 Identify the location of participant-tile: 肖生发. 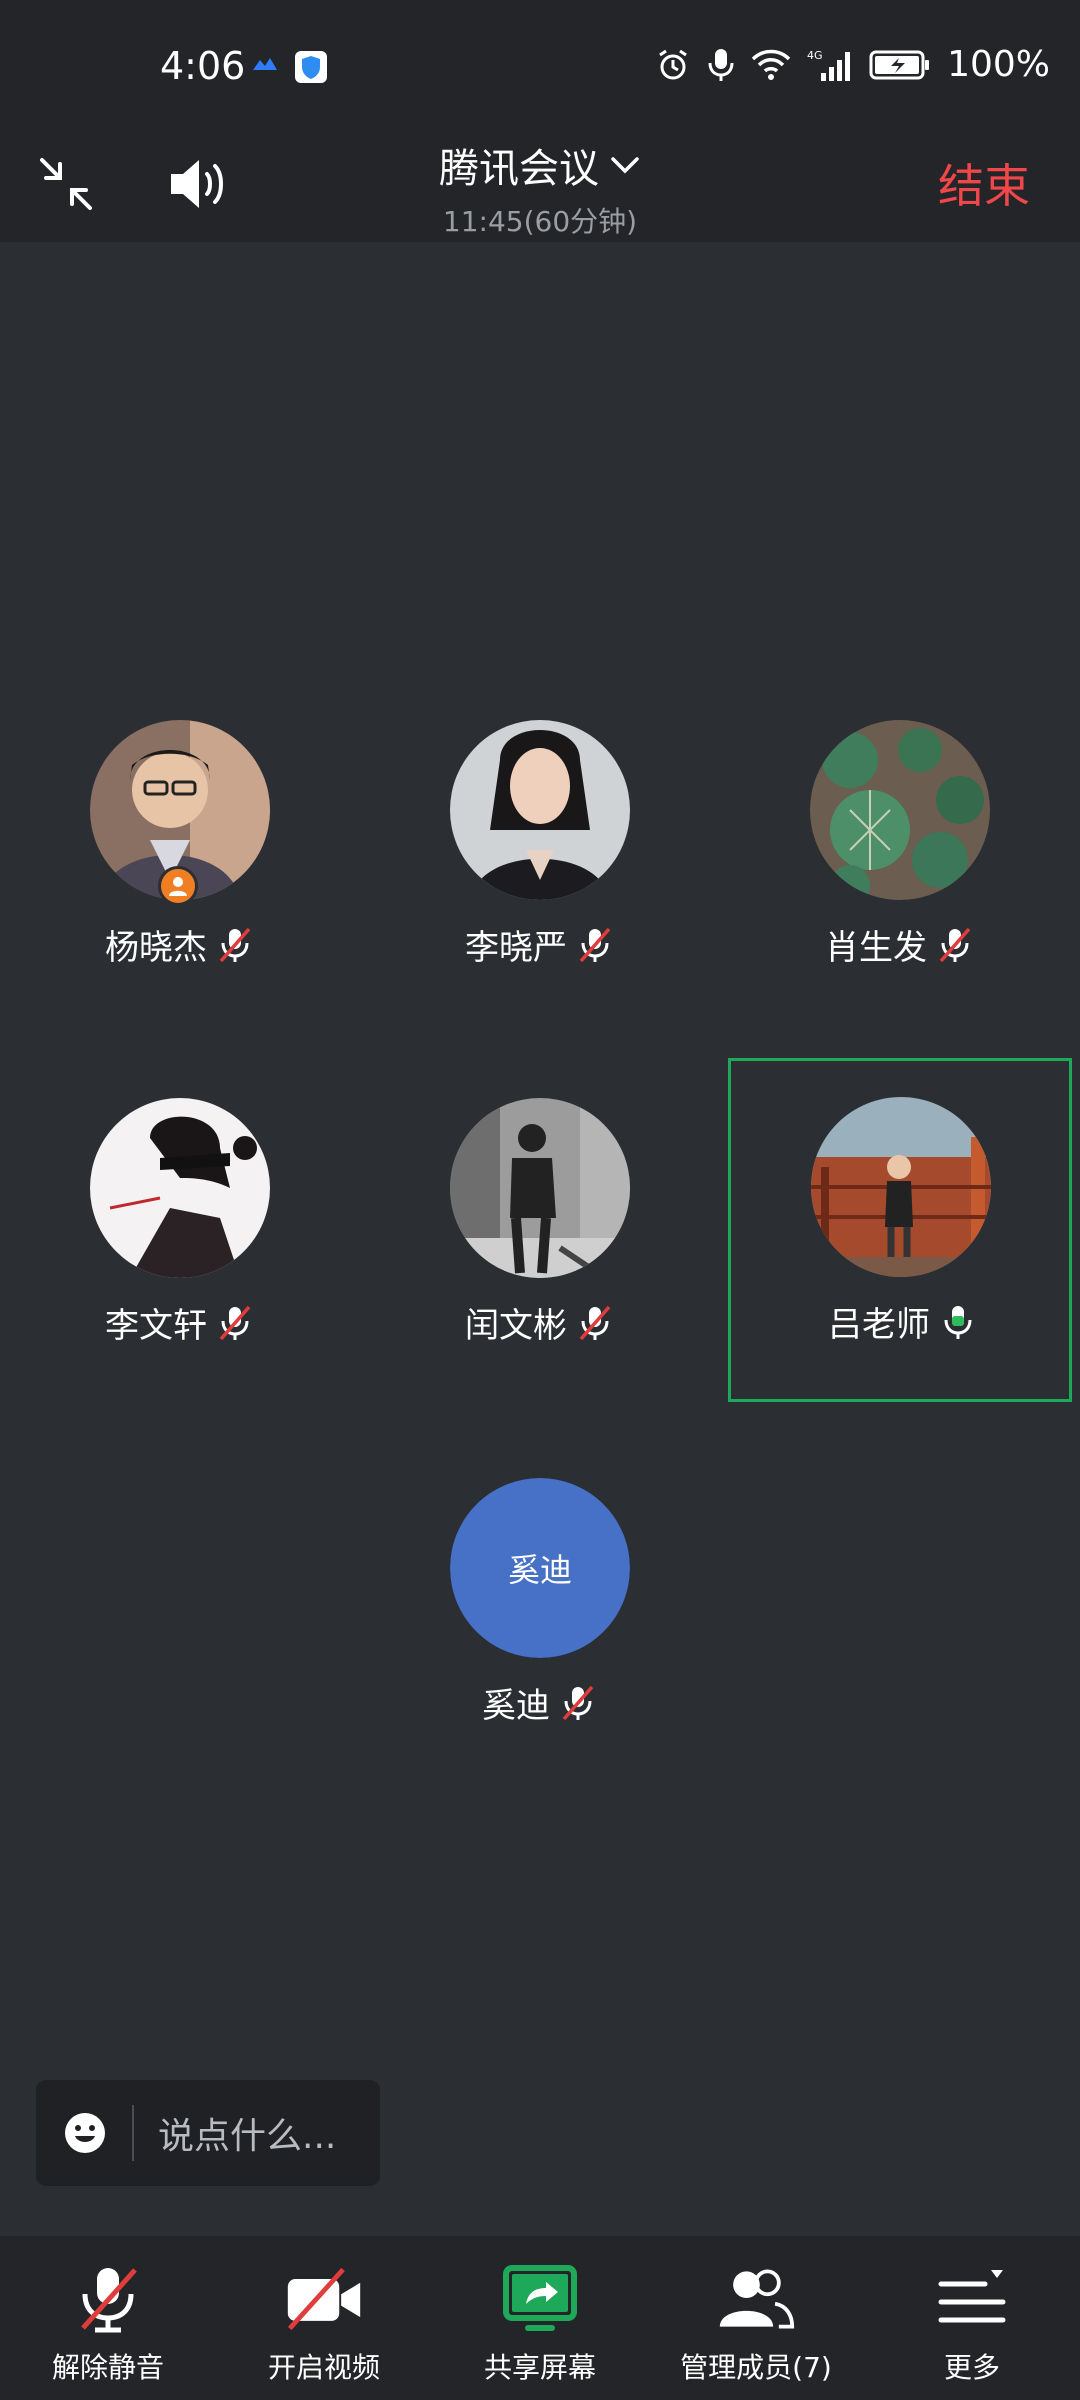
(900, 860).